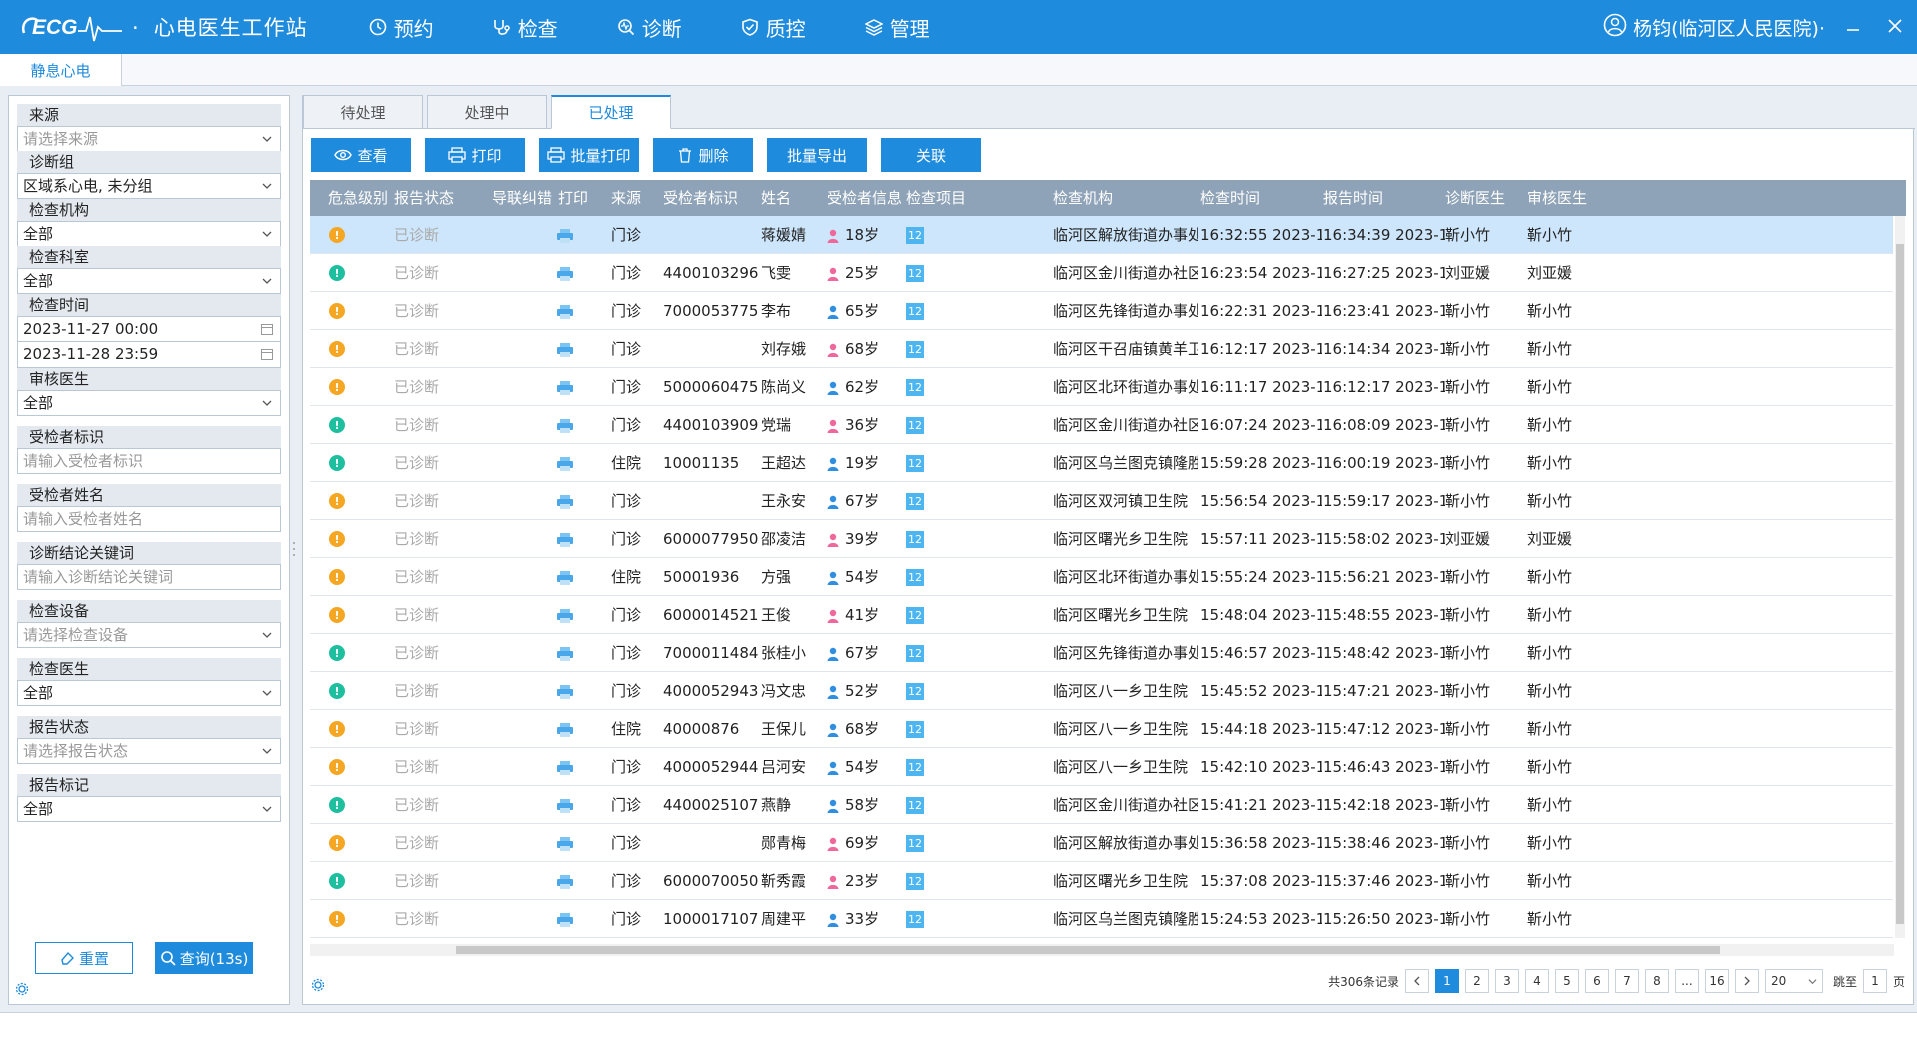 This screenshot has height=1043, width=1917. Describe the element at coordinates (1793, 981) in the screenshot. I see `page-size-select: 20` at that location.